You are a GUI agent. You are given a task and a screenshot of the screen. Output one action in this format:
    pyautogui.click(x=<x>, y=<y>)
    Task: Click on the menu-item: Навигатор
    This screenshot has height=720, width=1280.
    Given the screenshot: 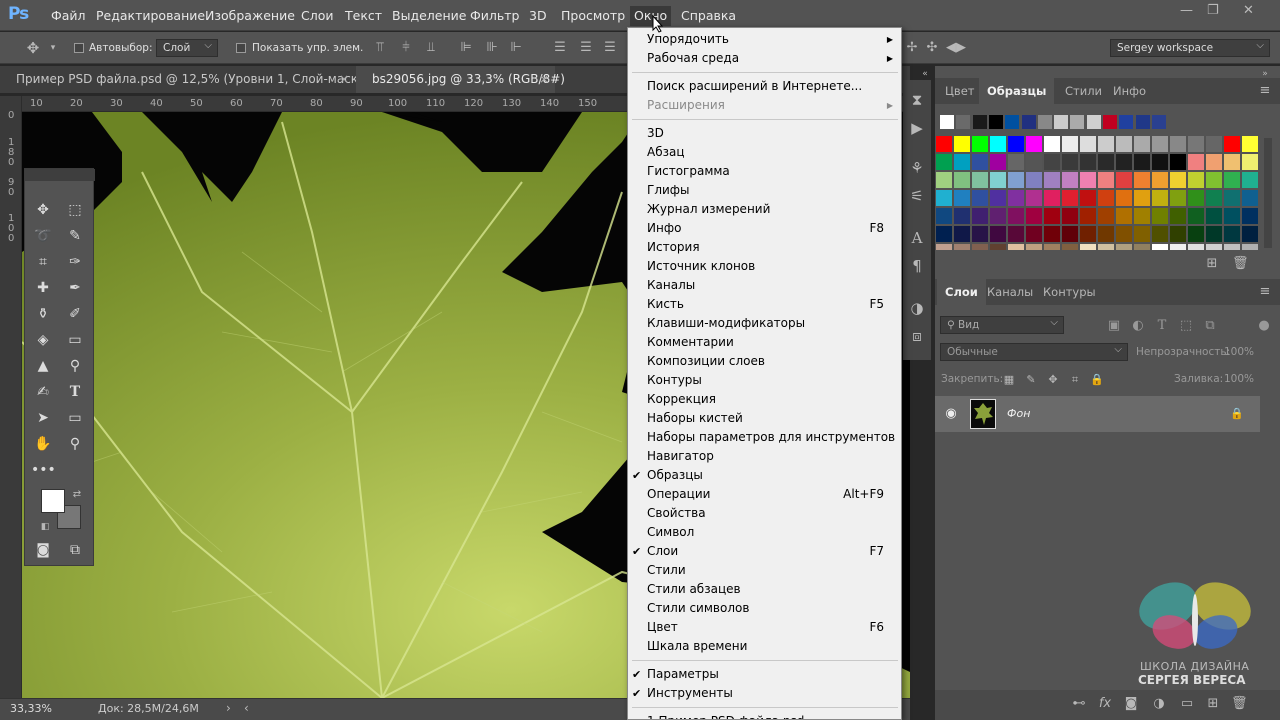 What is the action you would take?
    pyautogui.click(x=764, y=456)
    